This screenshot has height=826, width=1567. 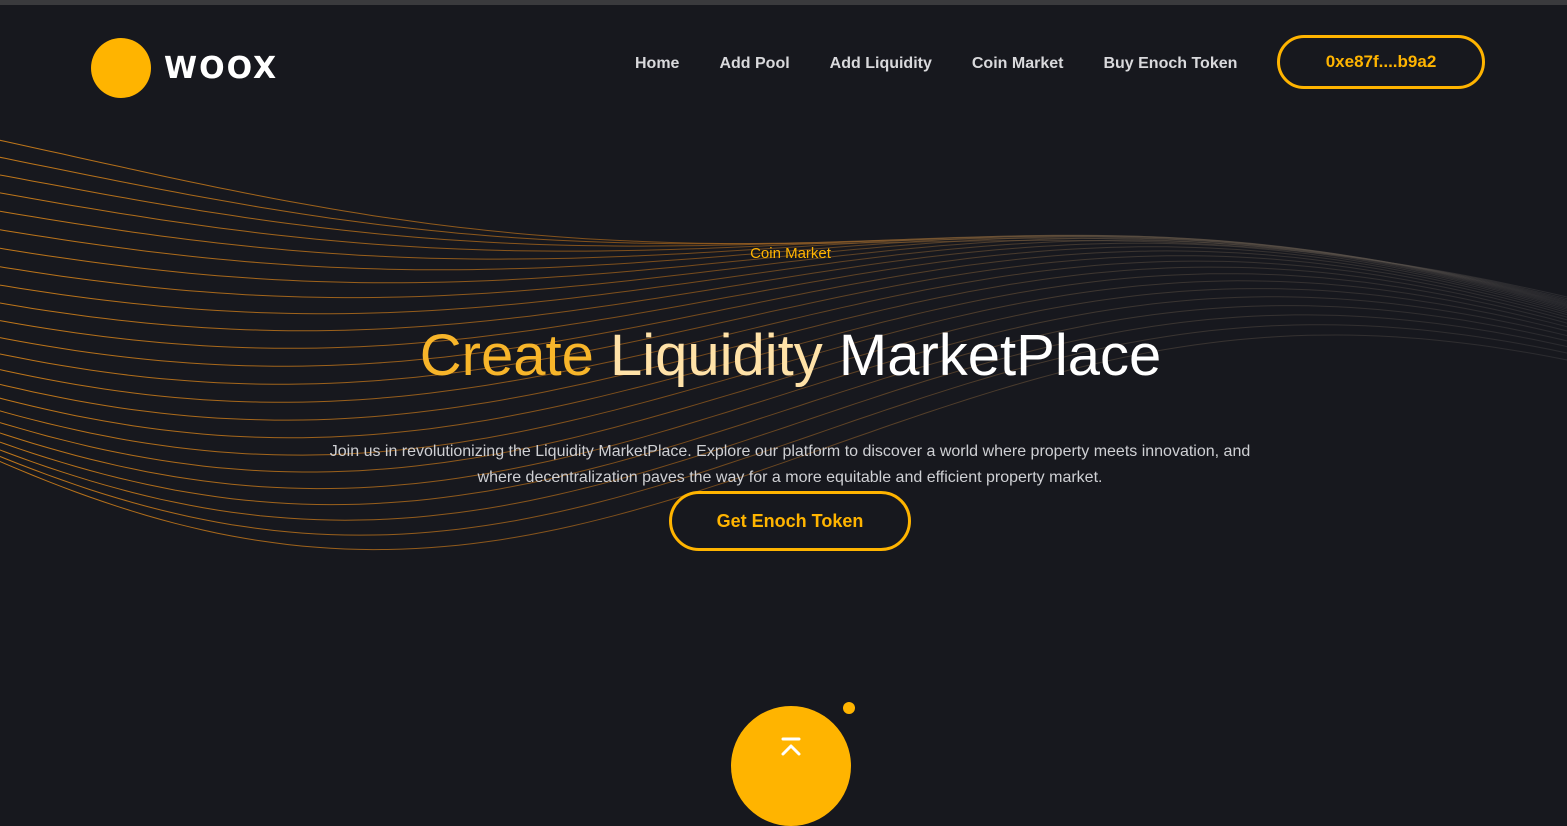 I want to click on hero-title-word-3: MarketPlace, so click(x=1000, y=355).